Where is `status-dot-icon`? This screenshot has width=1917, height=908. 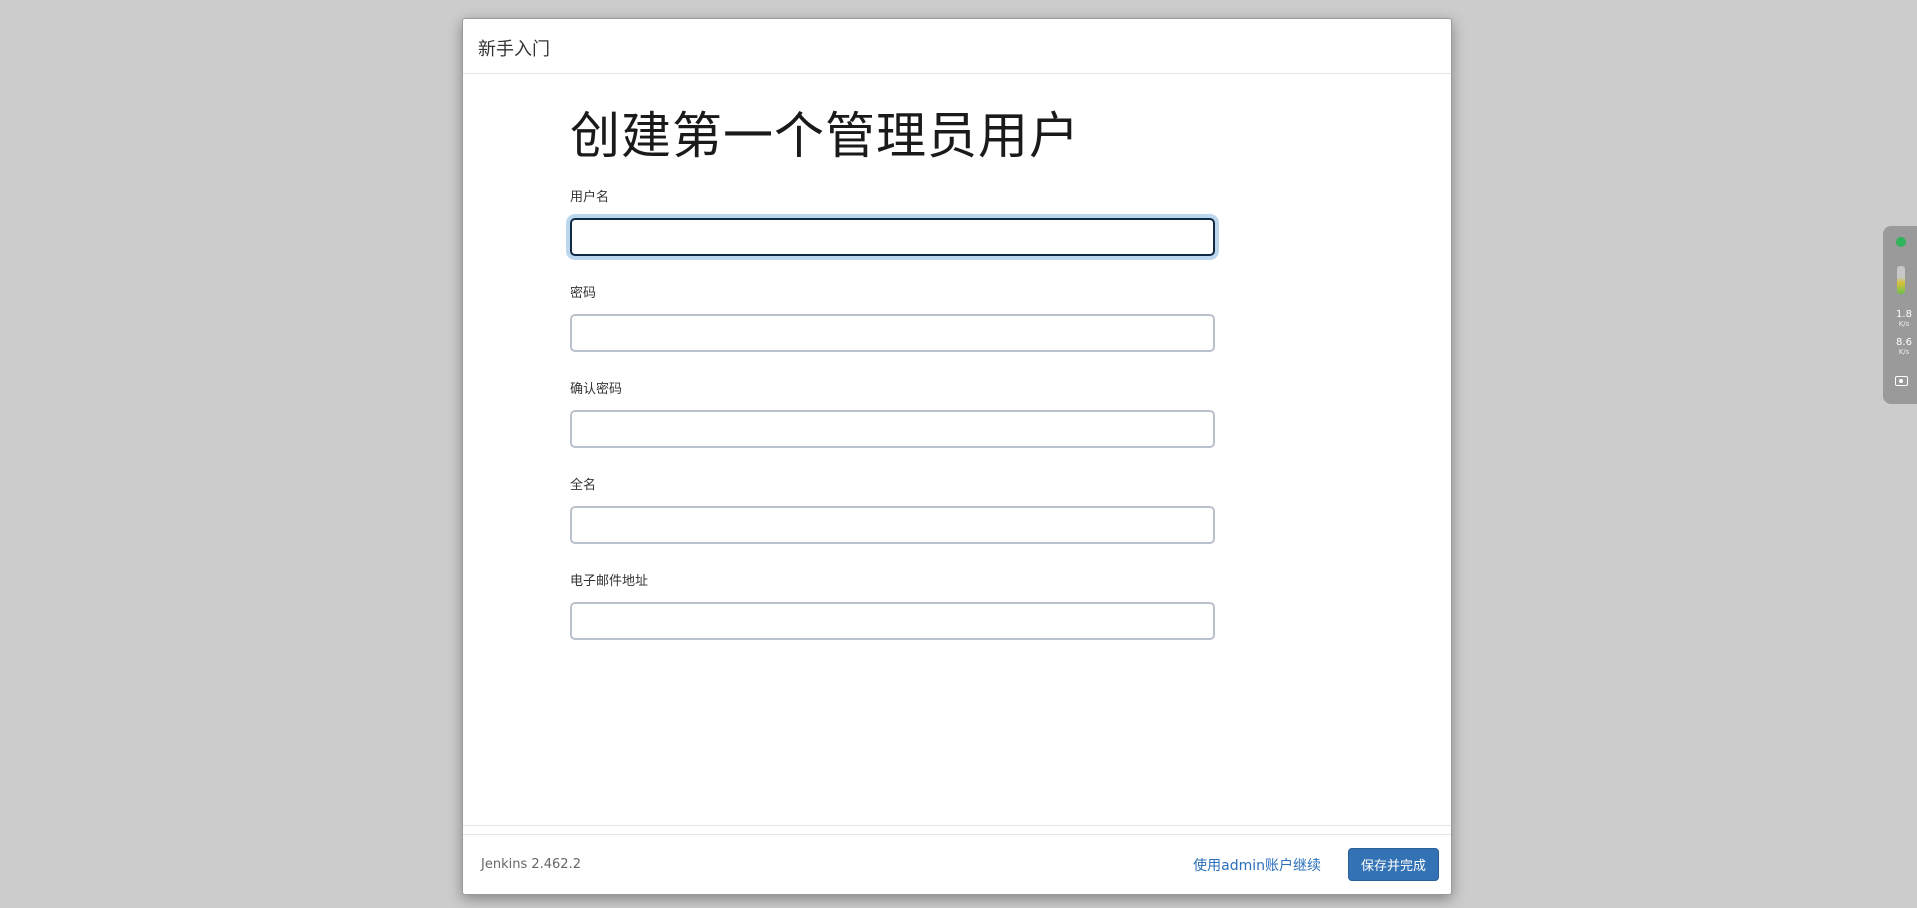
status-dot-icon is located at coordinates (1901, 242).